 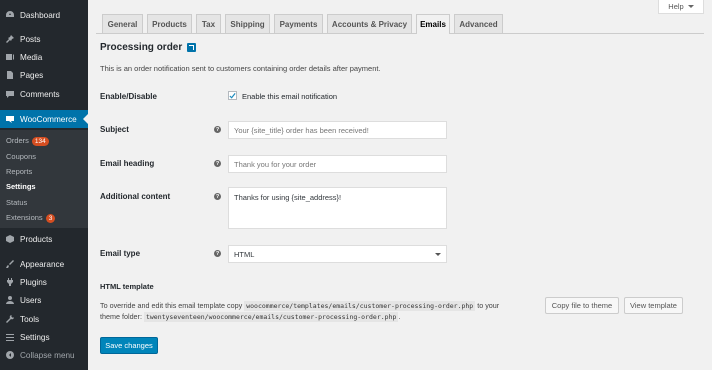 What do you see at coordinates (653, 305) in the screenshot?
I see `view-template-button: View template` at bounding box center [653, 305].